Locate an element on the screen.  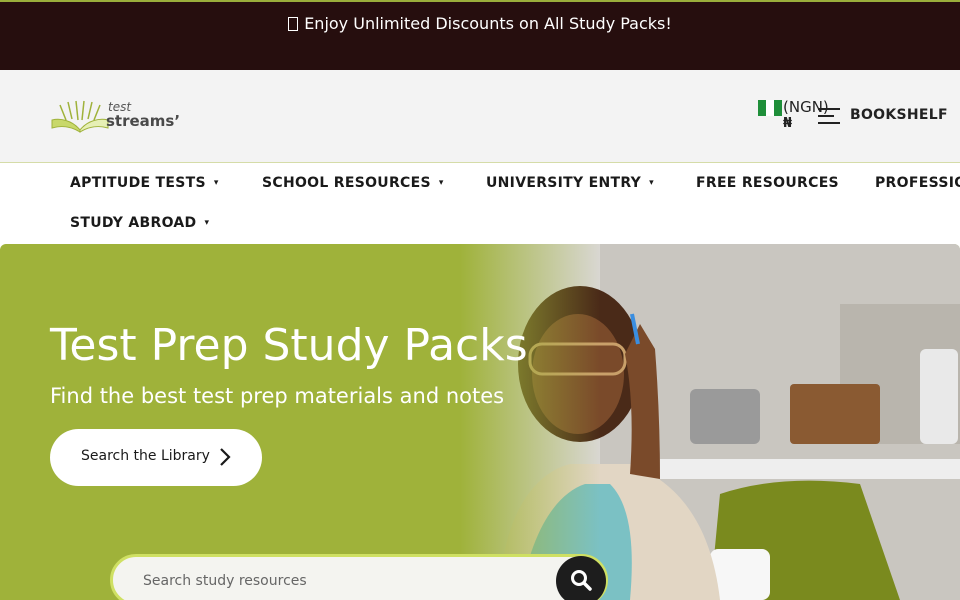
nav-item-label: STUDY ABROAD is located at coordinates (133, 223).